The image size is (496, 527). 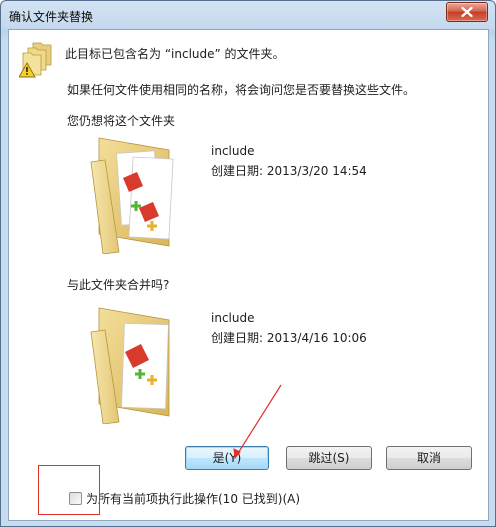 I want to click on merge-question: 与此文件夹合并吗?, so click(x=118, y=285).